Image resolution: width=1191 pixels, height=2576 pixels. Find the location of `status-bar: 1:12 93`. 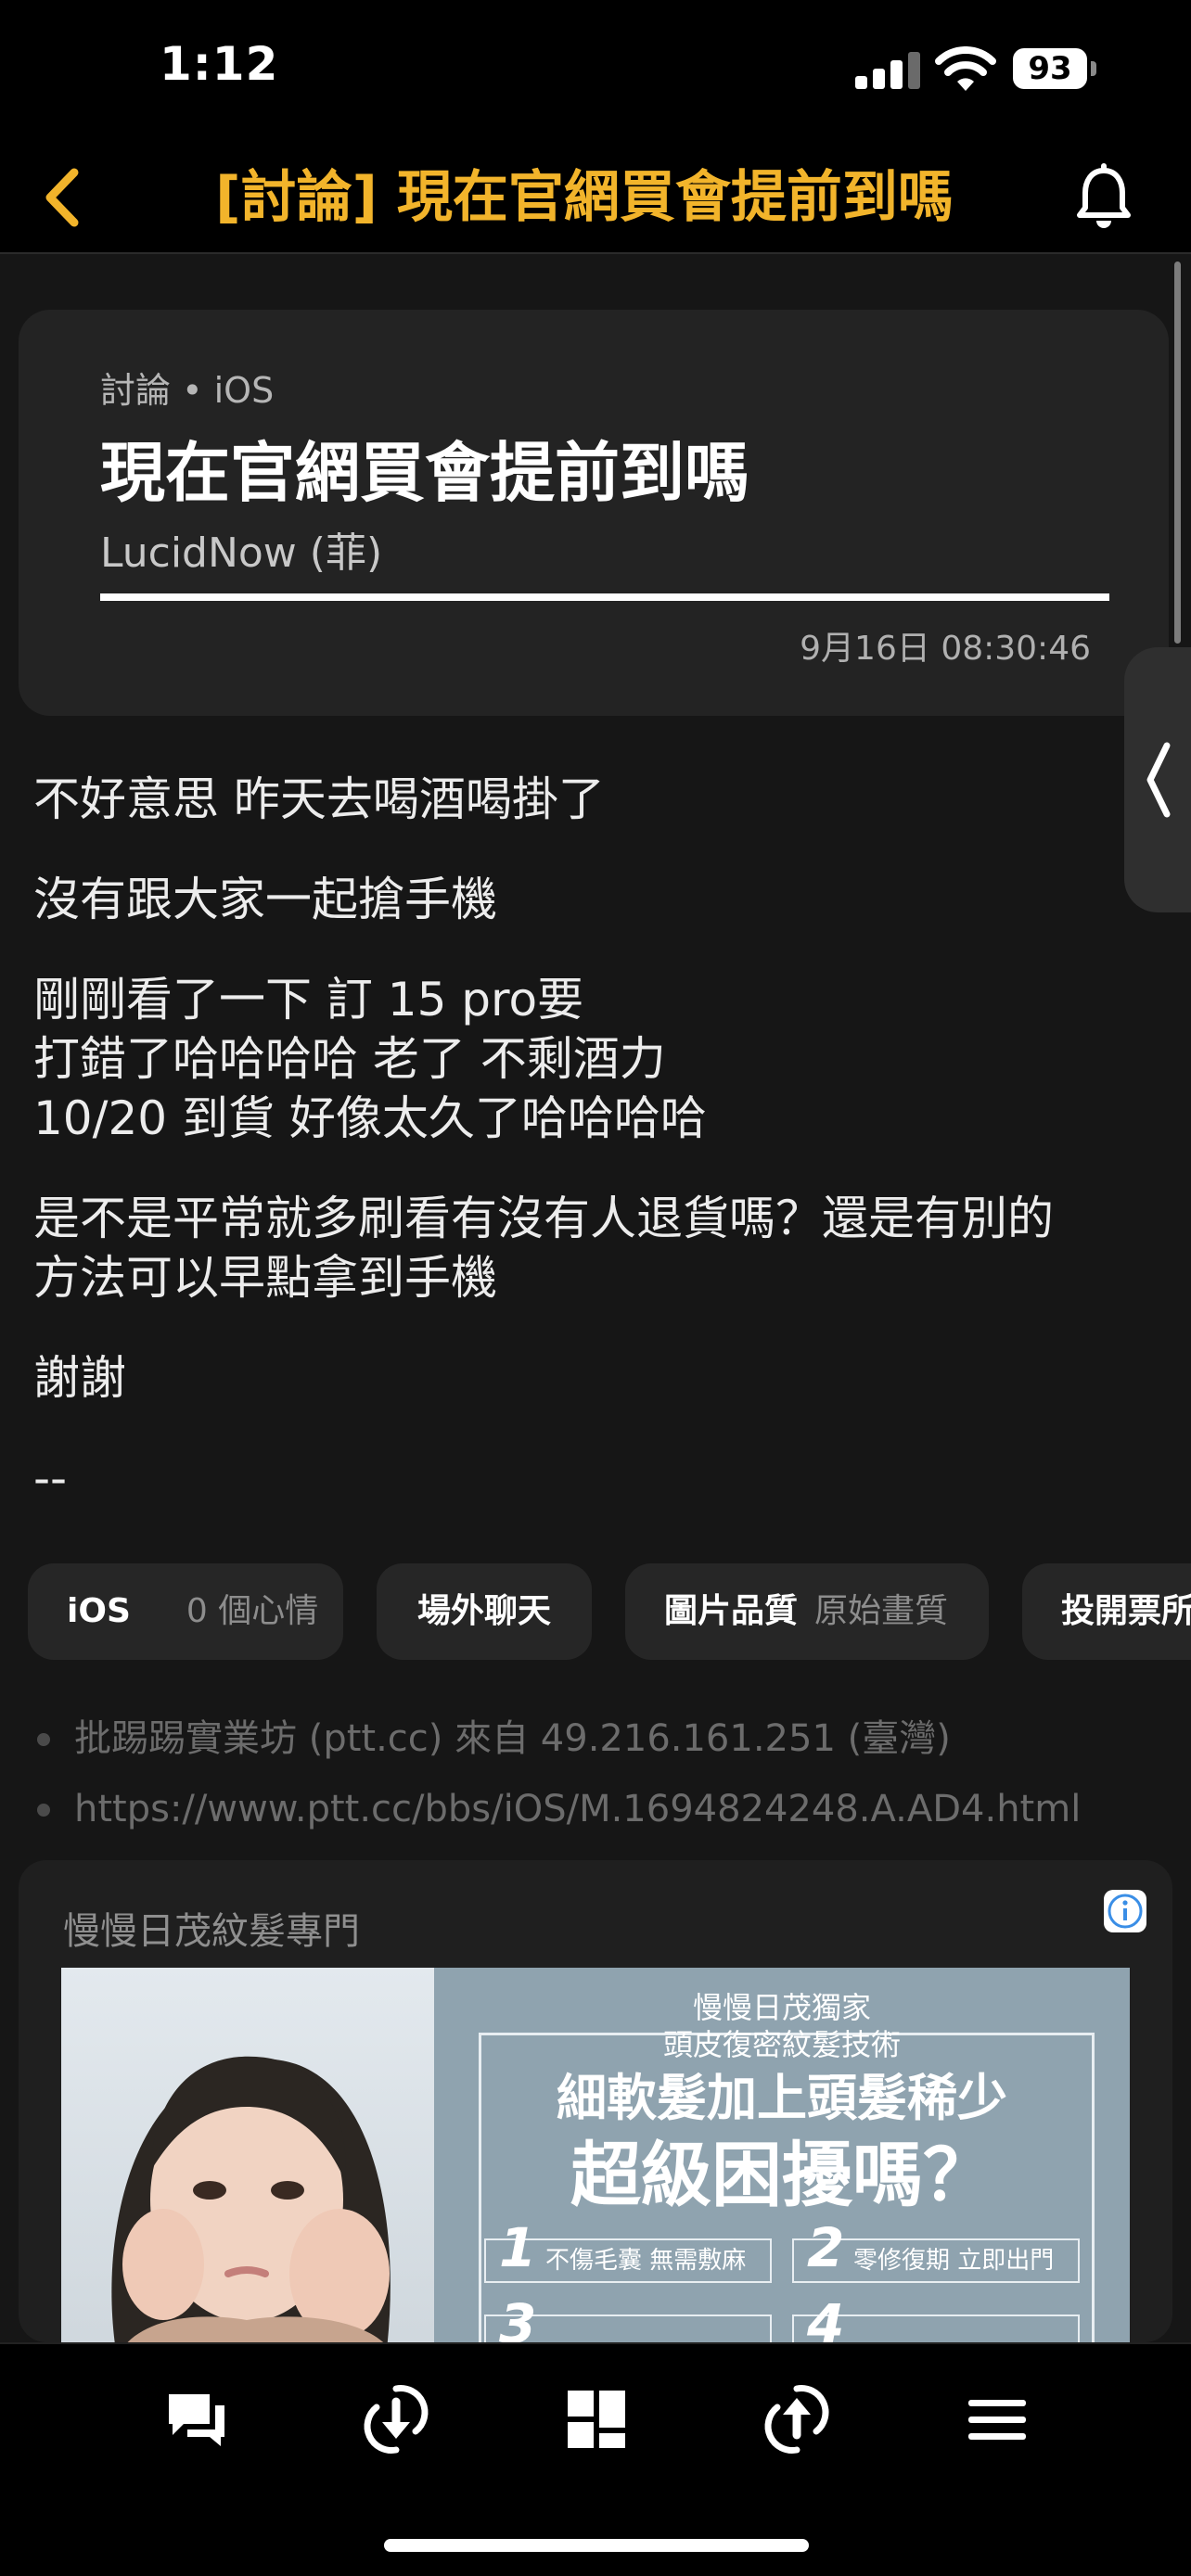

status-bar: 1:12 93 is located at coordinates (595, 69).